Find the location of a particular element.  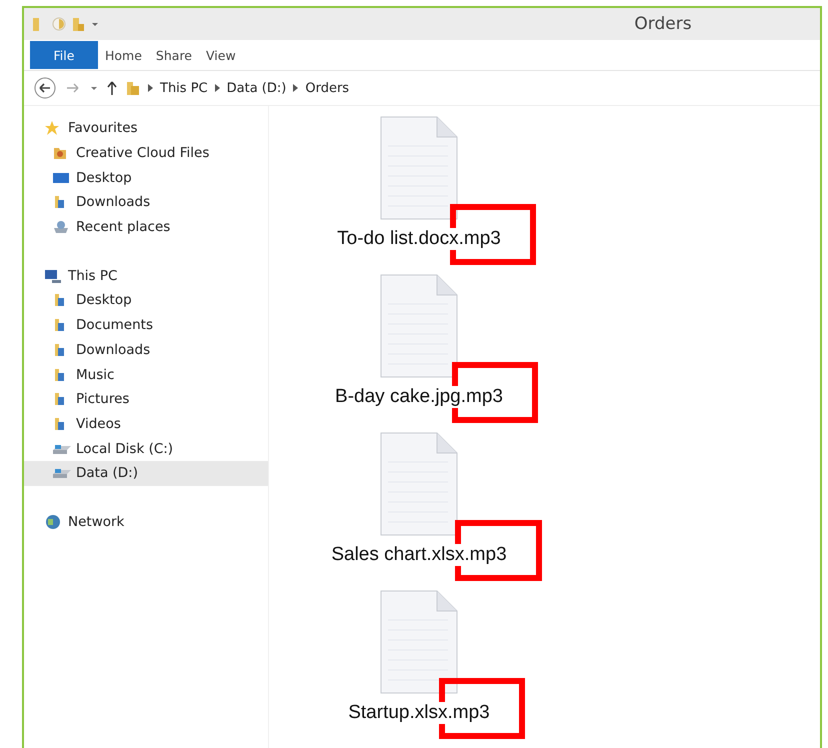

file-name: B-day cake.jpg.mp3 is located at coordinates (419, 397).